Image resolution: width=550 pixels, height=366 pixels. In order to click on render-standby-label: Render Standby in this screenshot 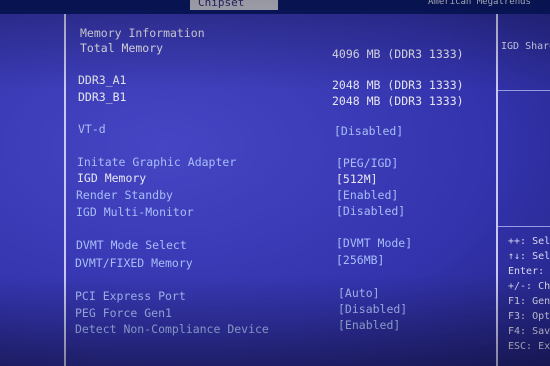, I will do `click(124, 195)`.